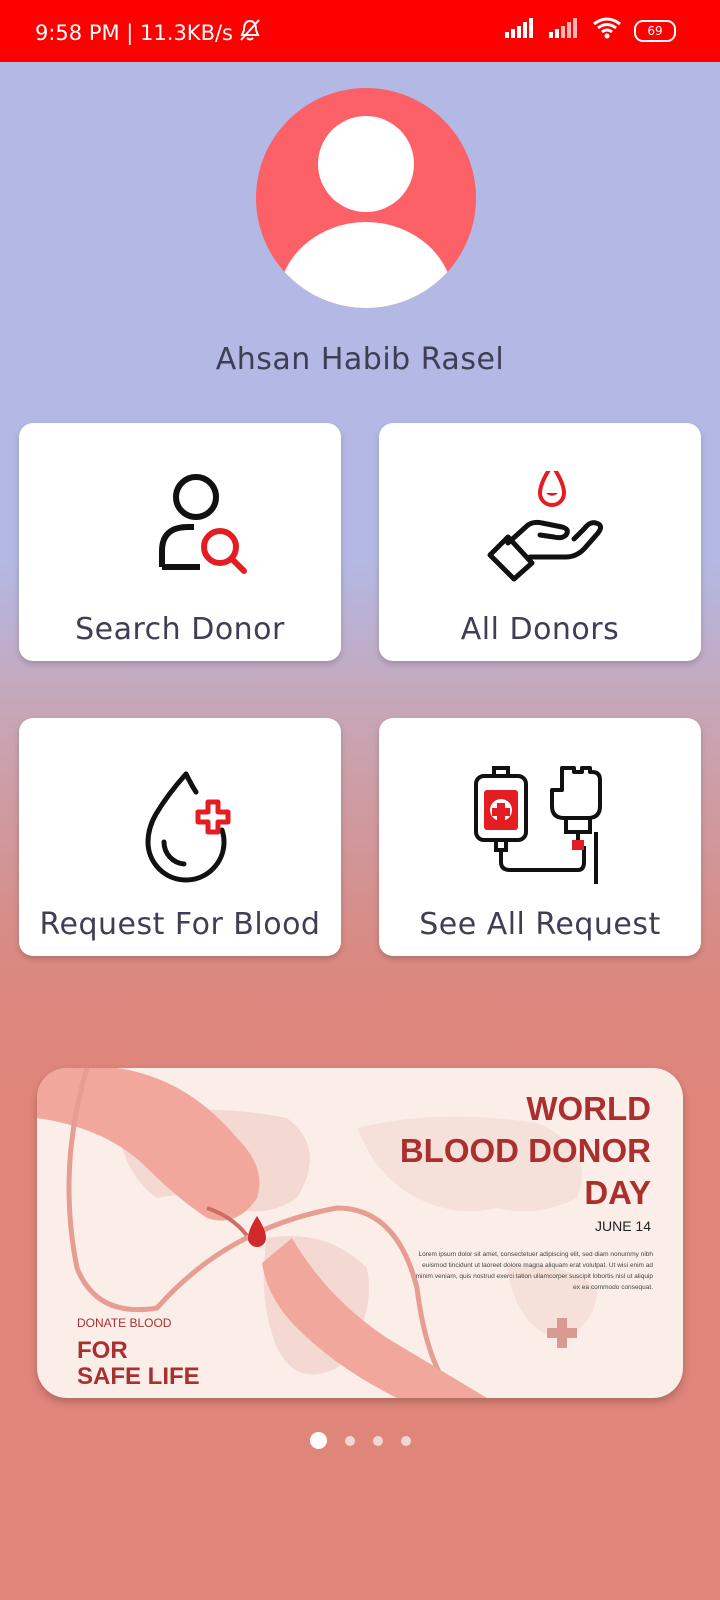  What do you see at coordinates (138, 1376) in the screenshot?
I see `banner-safe-line-2: SAFE LIFE` at bounding box center [138, 1376].